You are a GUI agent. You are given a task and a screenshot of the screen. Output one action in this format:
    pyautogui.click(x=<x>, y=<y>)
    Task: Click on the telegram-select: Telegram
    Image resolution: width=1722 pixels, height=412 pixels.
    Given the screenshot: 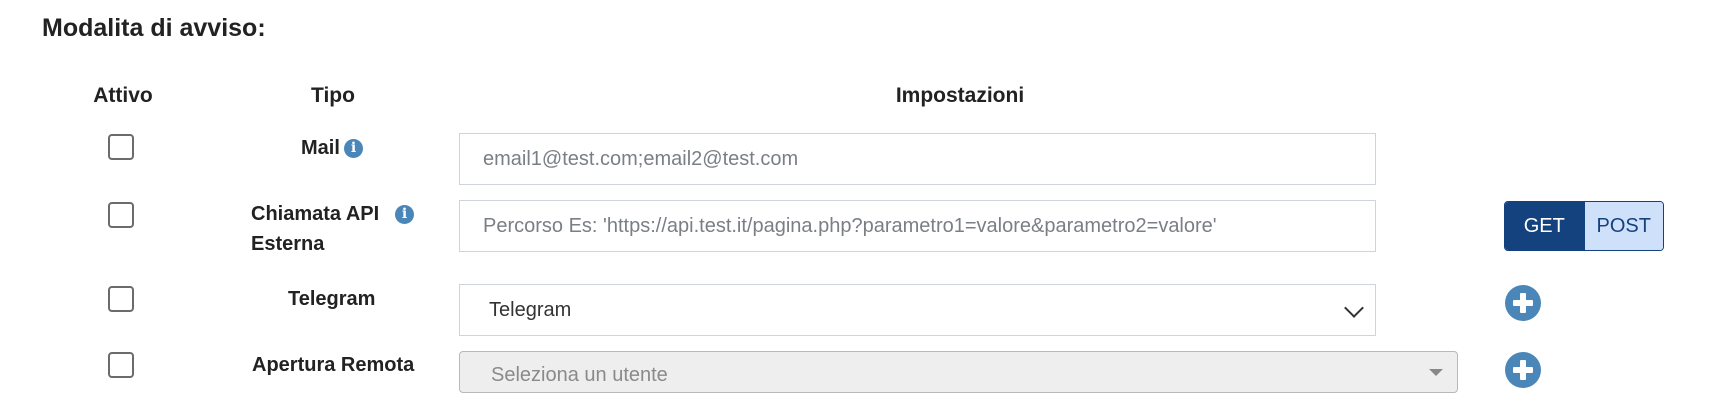 What is the action you would take?
    pyautogui.click(x=917, y=310)
    